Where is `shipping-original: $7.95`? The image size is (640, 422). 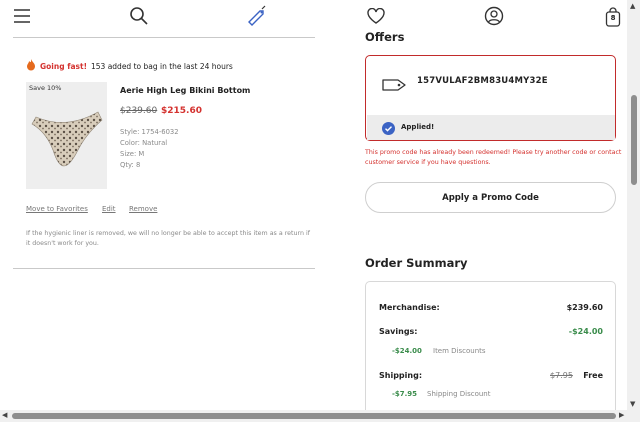
shipping-original: $7.95 is located at coordinates (561, 375).